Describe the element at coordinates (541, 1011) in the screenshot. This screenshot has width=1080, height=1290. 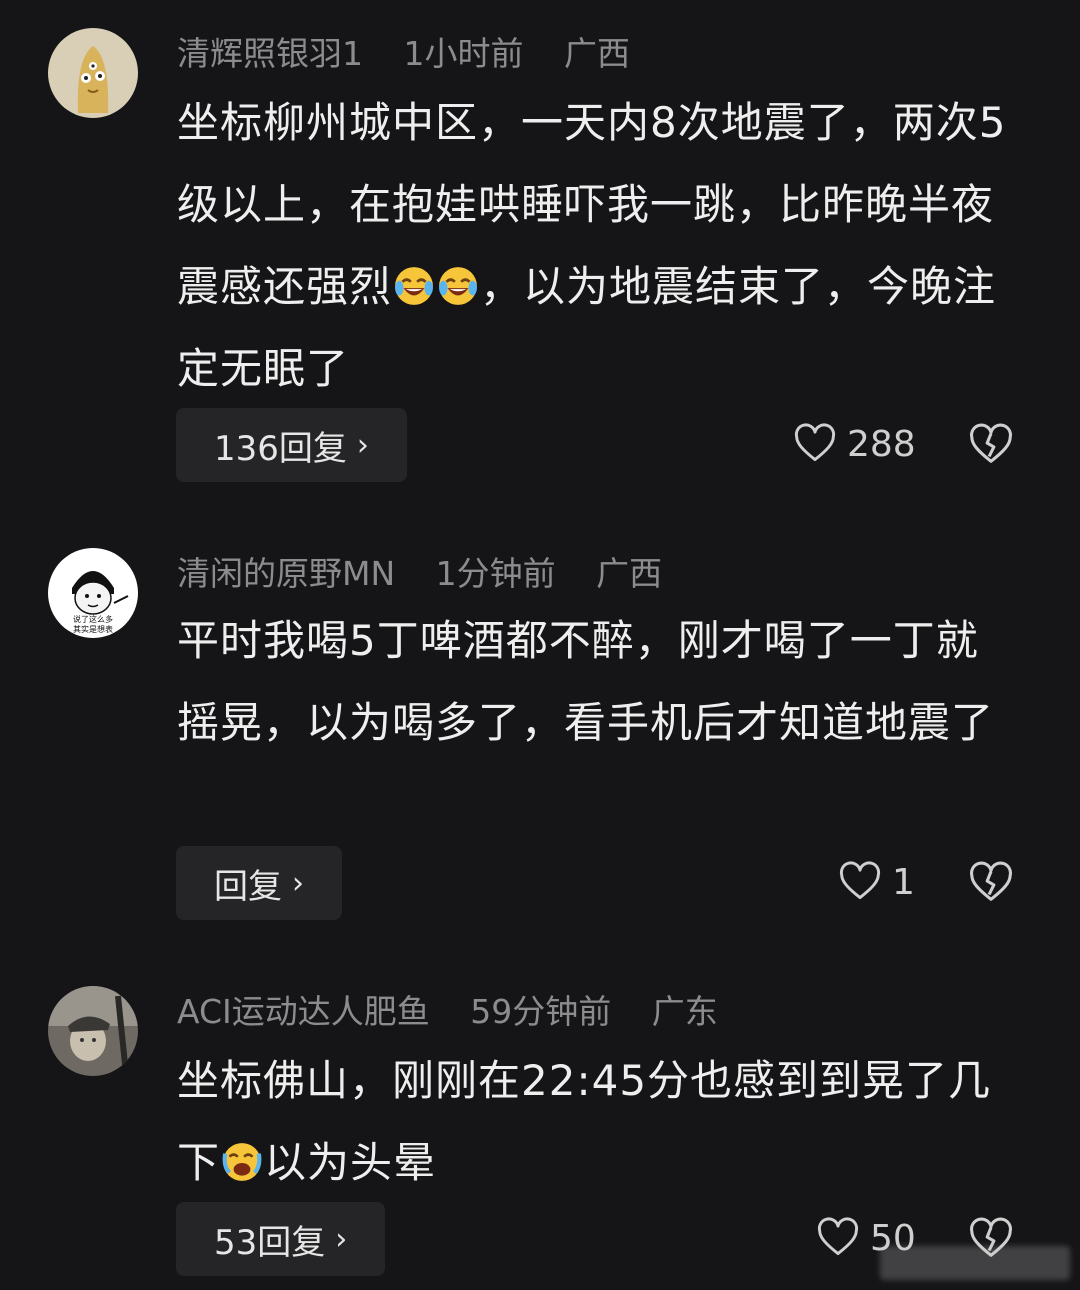
I see `comment-time: 59分钟前` at that location.